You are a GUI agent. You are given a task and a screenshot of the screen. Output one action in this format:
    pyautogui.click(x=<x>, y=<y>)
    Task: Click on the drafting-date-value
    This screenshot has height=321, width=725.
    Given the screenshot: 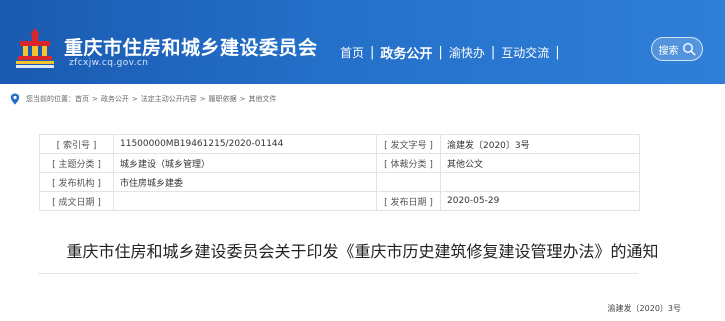 What is the action you would take?
    pyautogui.click(x=245, y=201)
    